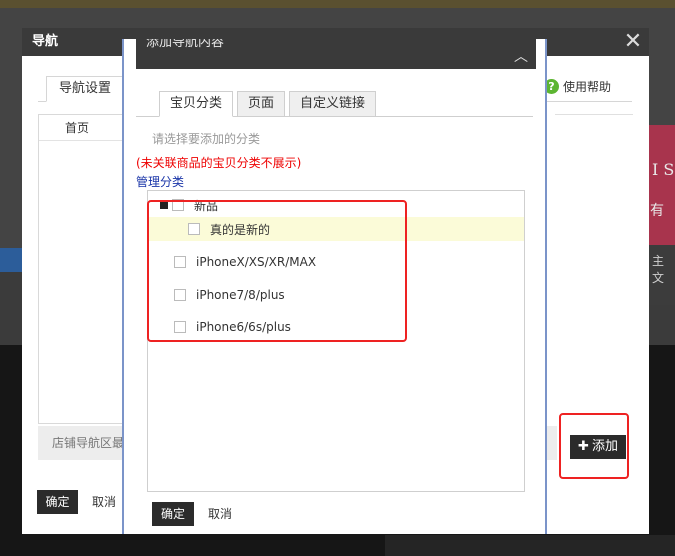 Image resolution: width=675 pixels, height=556 pixels. I want to click on content-type-tabs: 宝贝分类 页面 自定义链接, so click(268, 104).